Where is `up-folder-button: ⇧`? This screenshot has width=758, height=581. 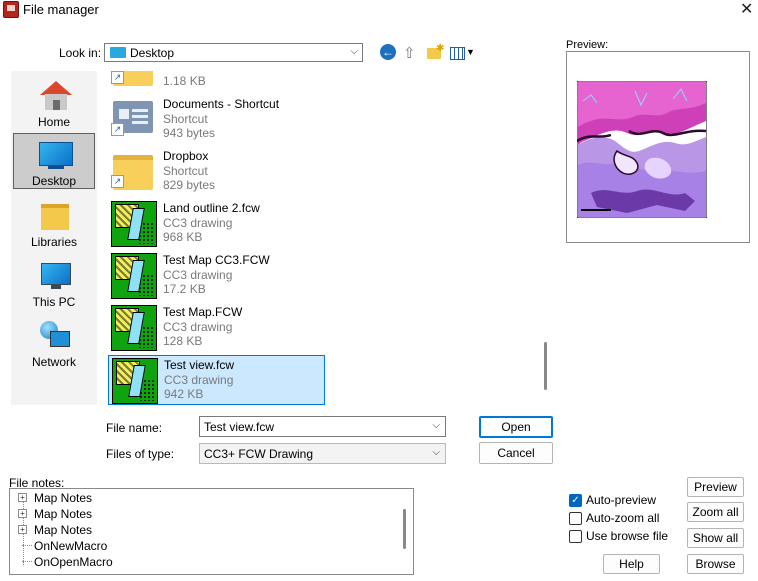
up-folder-button: ⇧ is located at coordinates (412, 53).